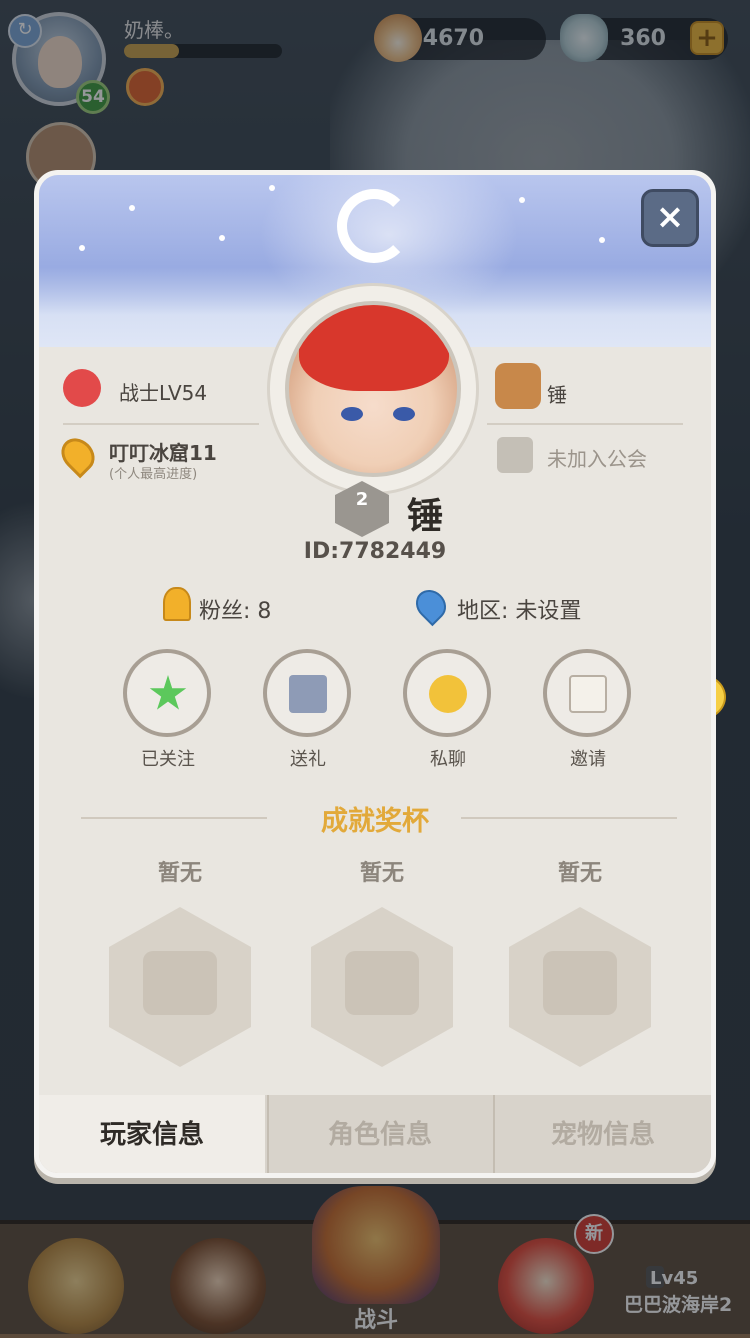 This screenshot has height=1338, width=750. I want to click on rank-number: 2, so click(362, 499).